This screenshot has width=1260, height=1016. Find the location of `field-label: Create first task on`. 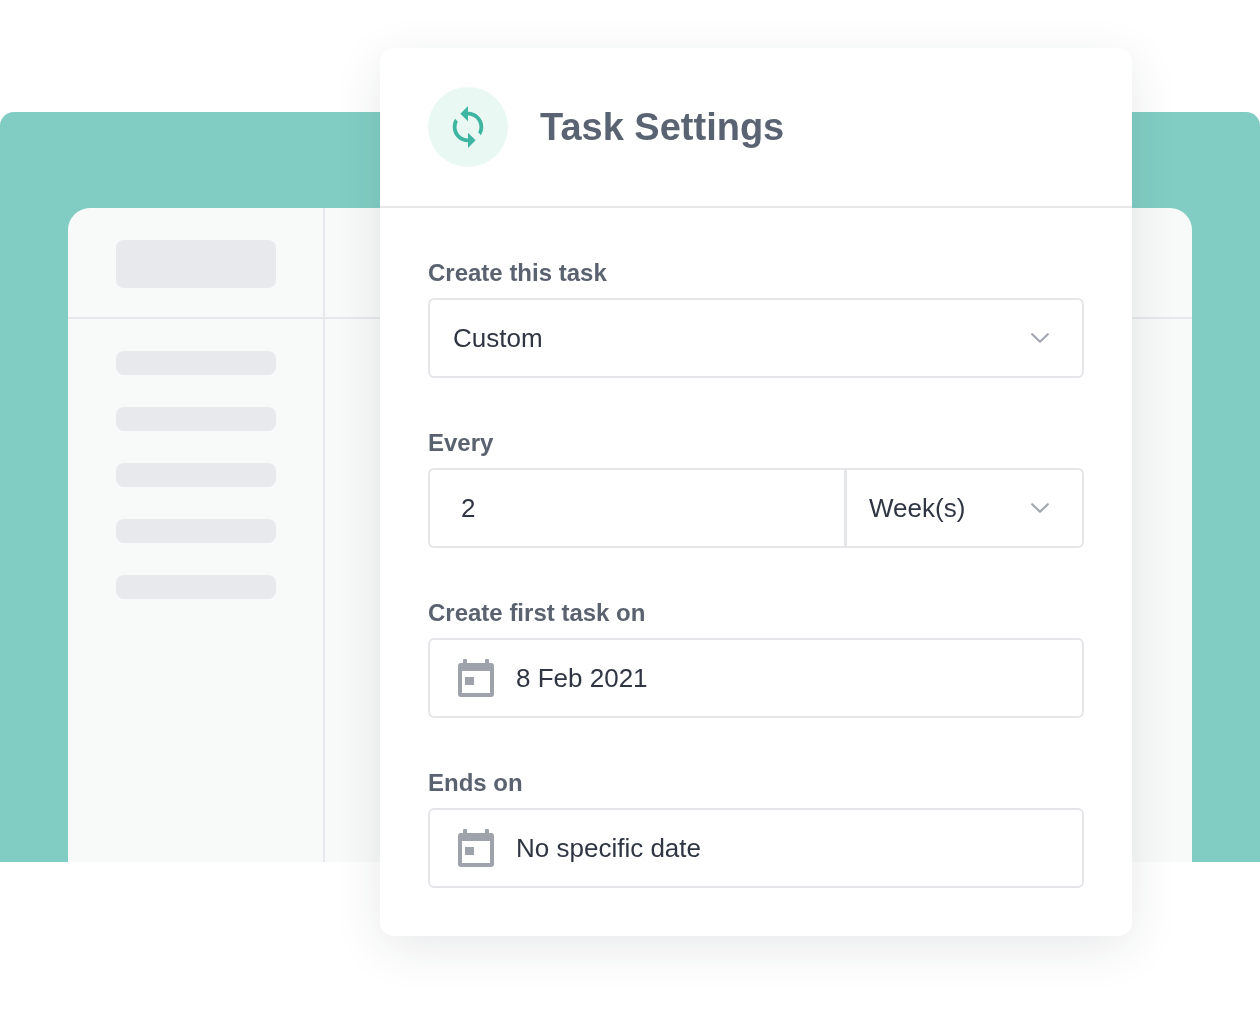

field-label: Create first task on is located at coordinates (537, 613).